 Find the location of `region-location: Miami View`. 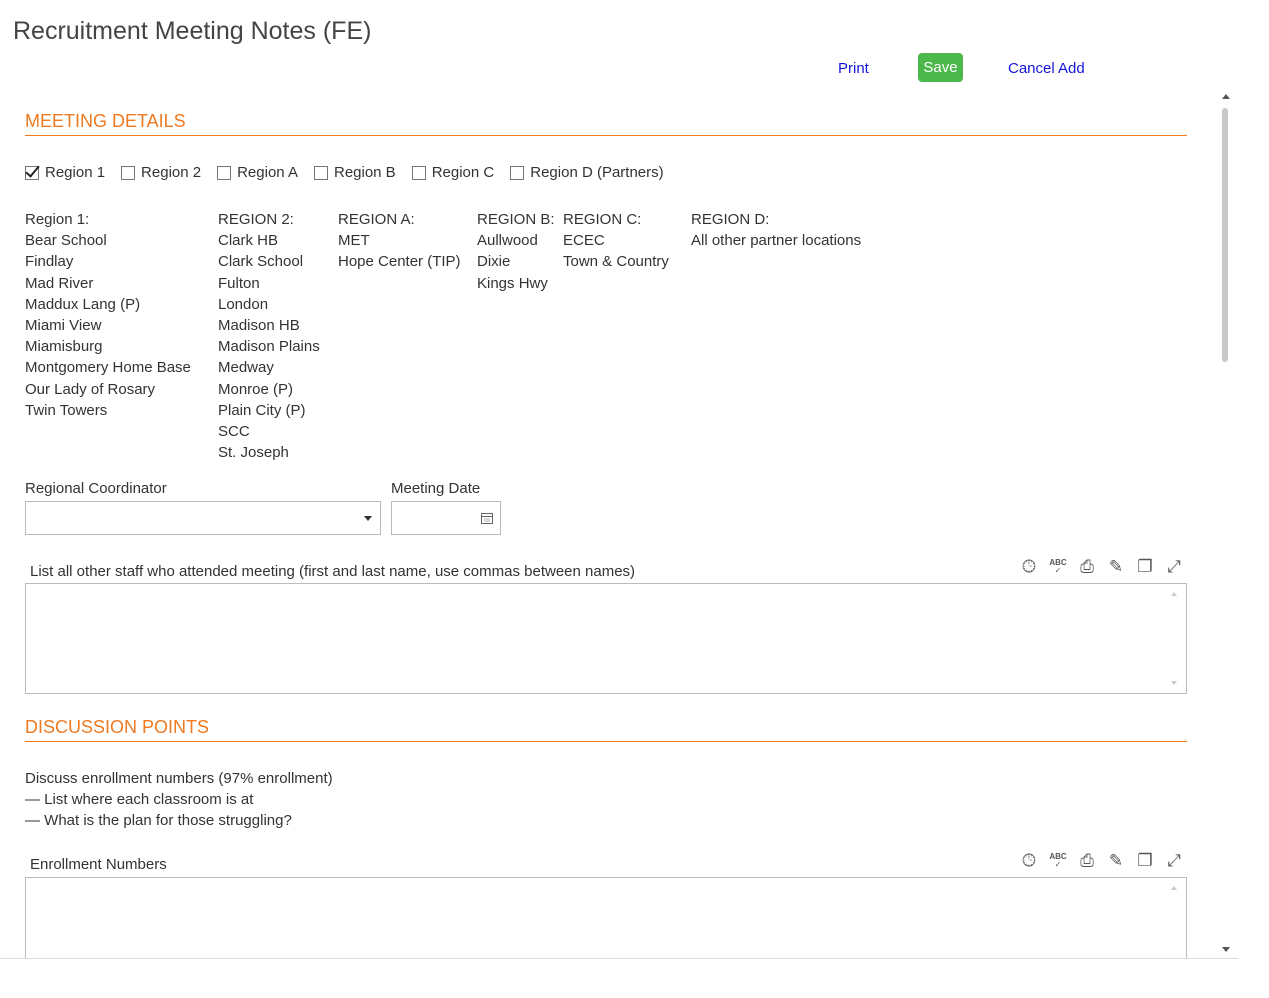

region-location: Miami View is located at coordinates (63, 326).